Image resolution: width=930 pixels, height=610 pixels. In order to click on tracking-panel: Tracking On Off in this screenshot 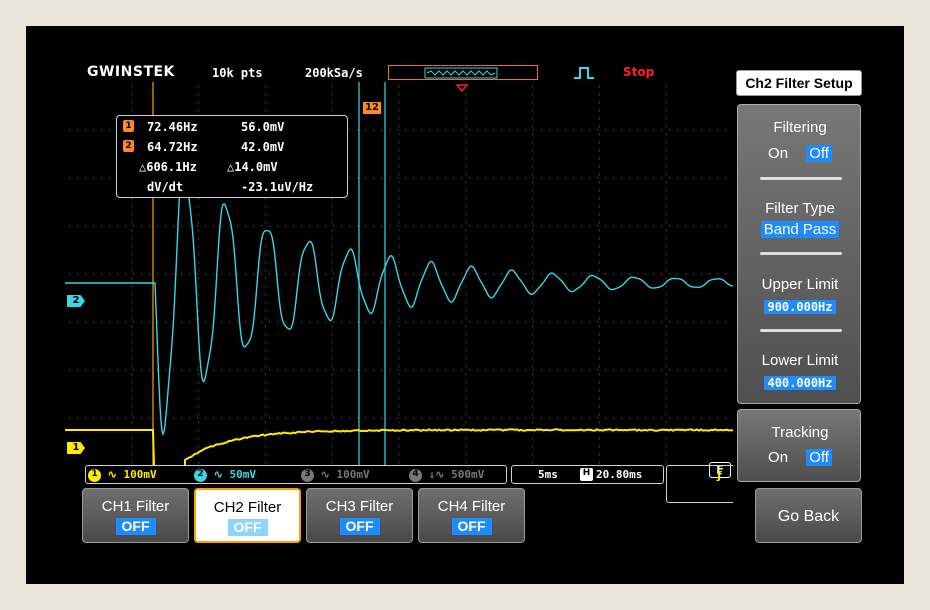, I will do `click(799, 445)`.